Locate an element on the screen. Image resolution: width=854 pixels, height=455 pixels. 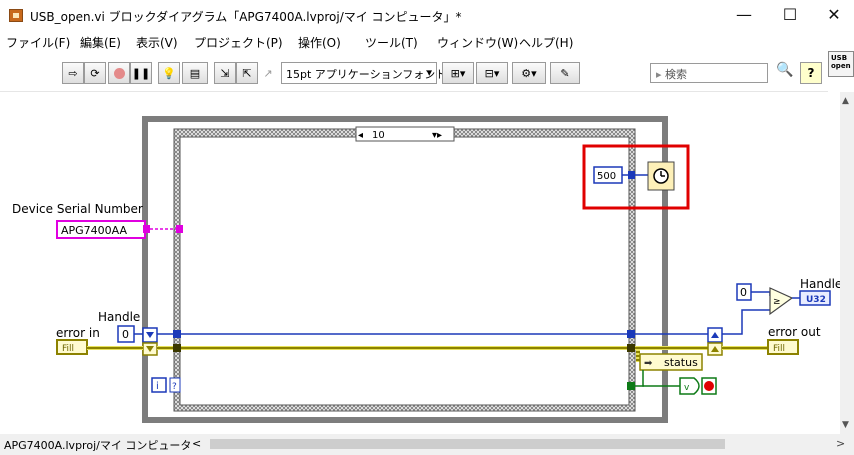
maximize-button: ☐ is located at coordinates (790, 15).